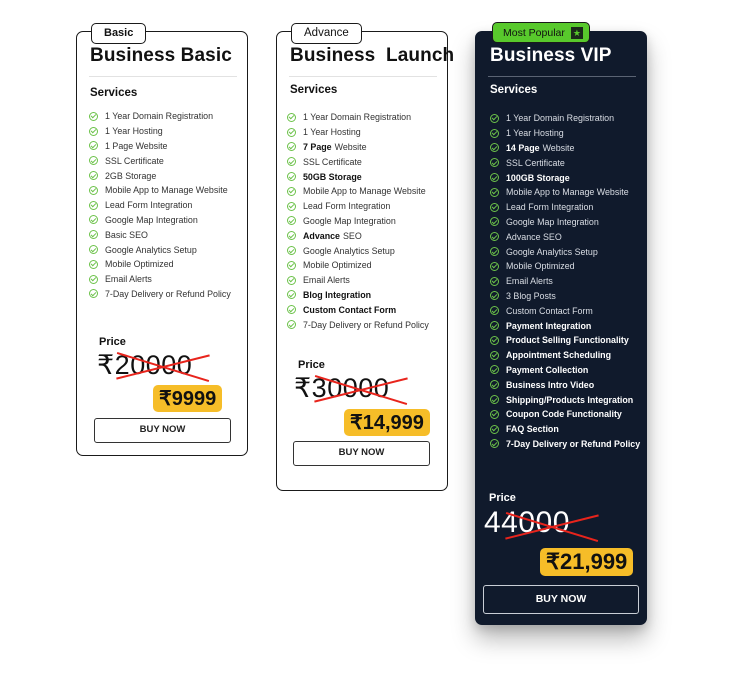 This screenshot has width=740, height=673. What do you see at coordinates (538, 177) in the screenshot?
I see `feature-text: 100GB Storage` at bounding box center [538, 177].